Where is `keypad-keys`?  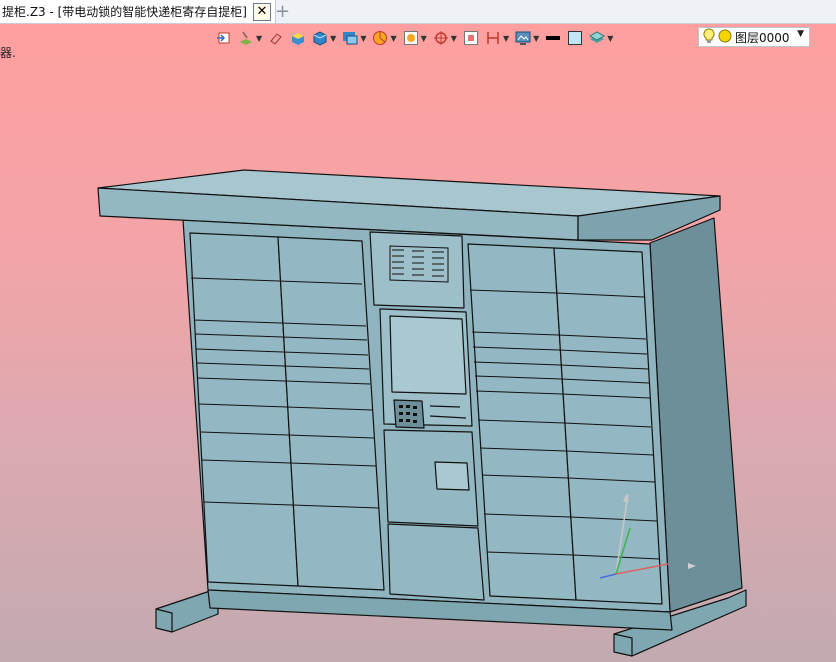
keypad-keys is located at coordinates (408, 414).